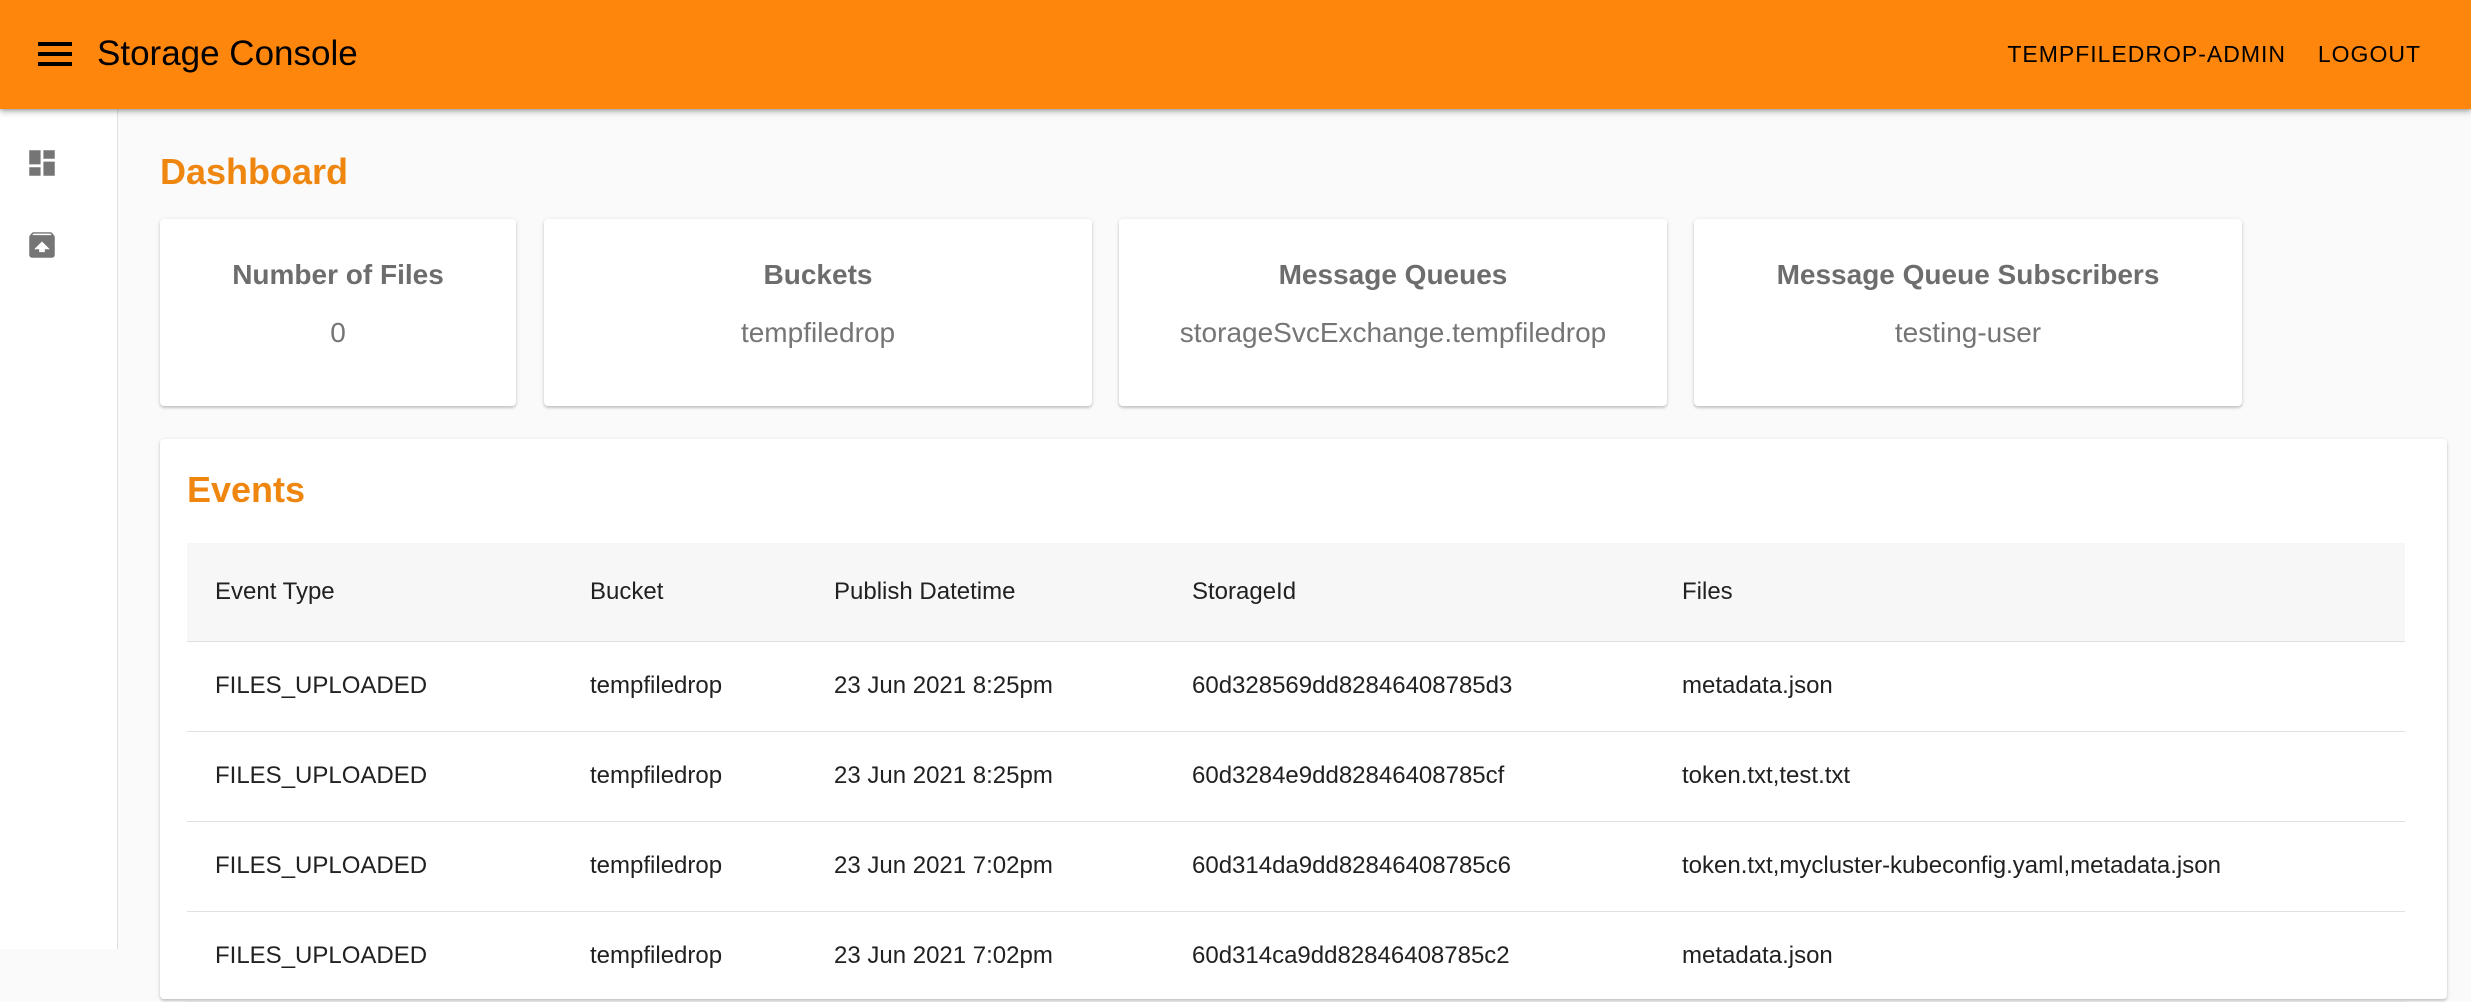  Describe the element at coordinates (246, 489) in the screenshot. I see `events-title: Events` at that location.